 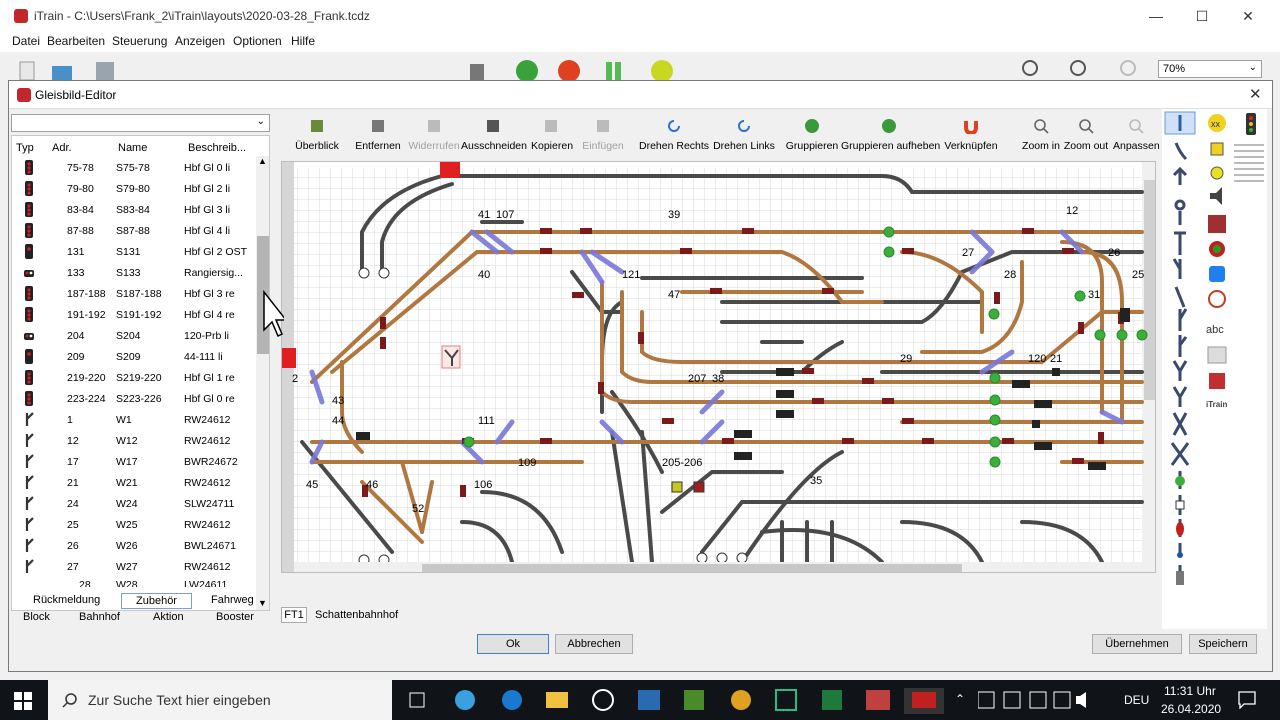 What do you see at coordinates (25, 148) in the screenshot?
I see `col-typ: Typ` at bounding box center [25, 148].